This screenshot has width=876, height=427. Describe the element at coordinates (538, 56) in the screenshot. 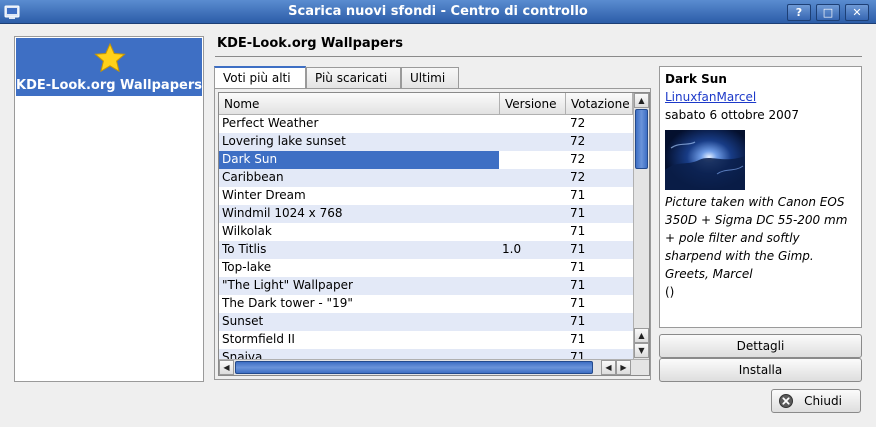

I see `section-divider` at that location.